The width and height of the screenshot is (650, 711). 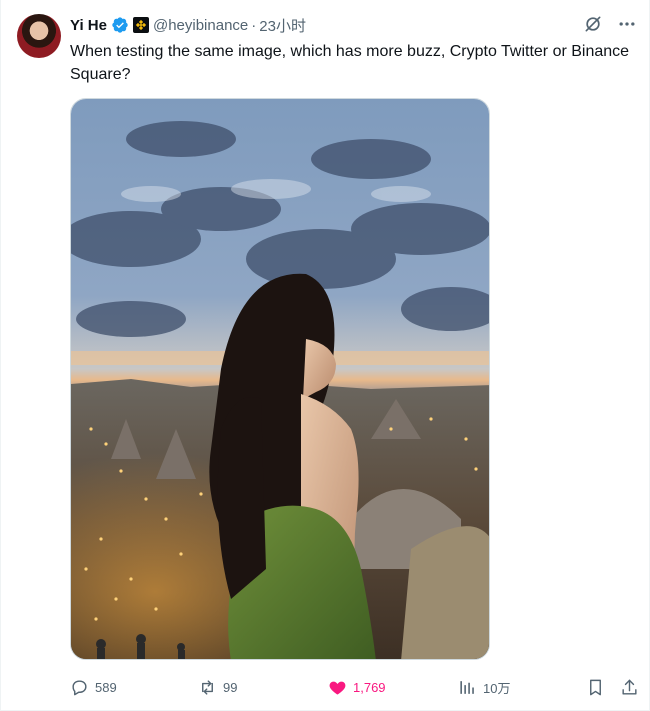 I want to click on share-icon, so click(x=629, y=687).